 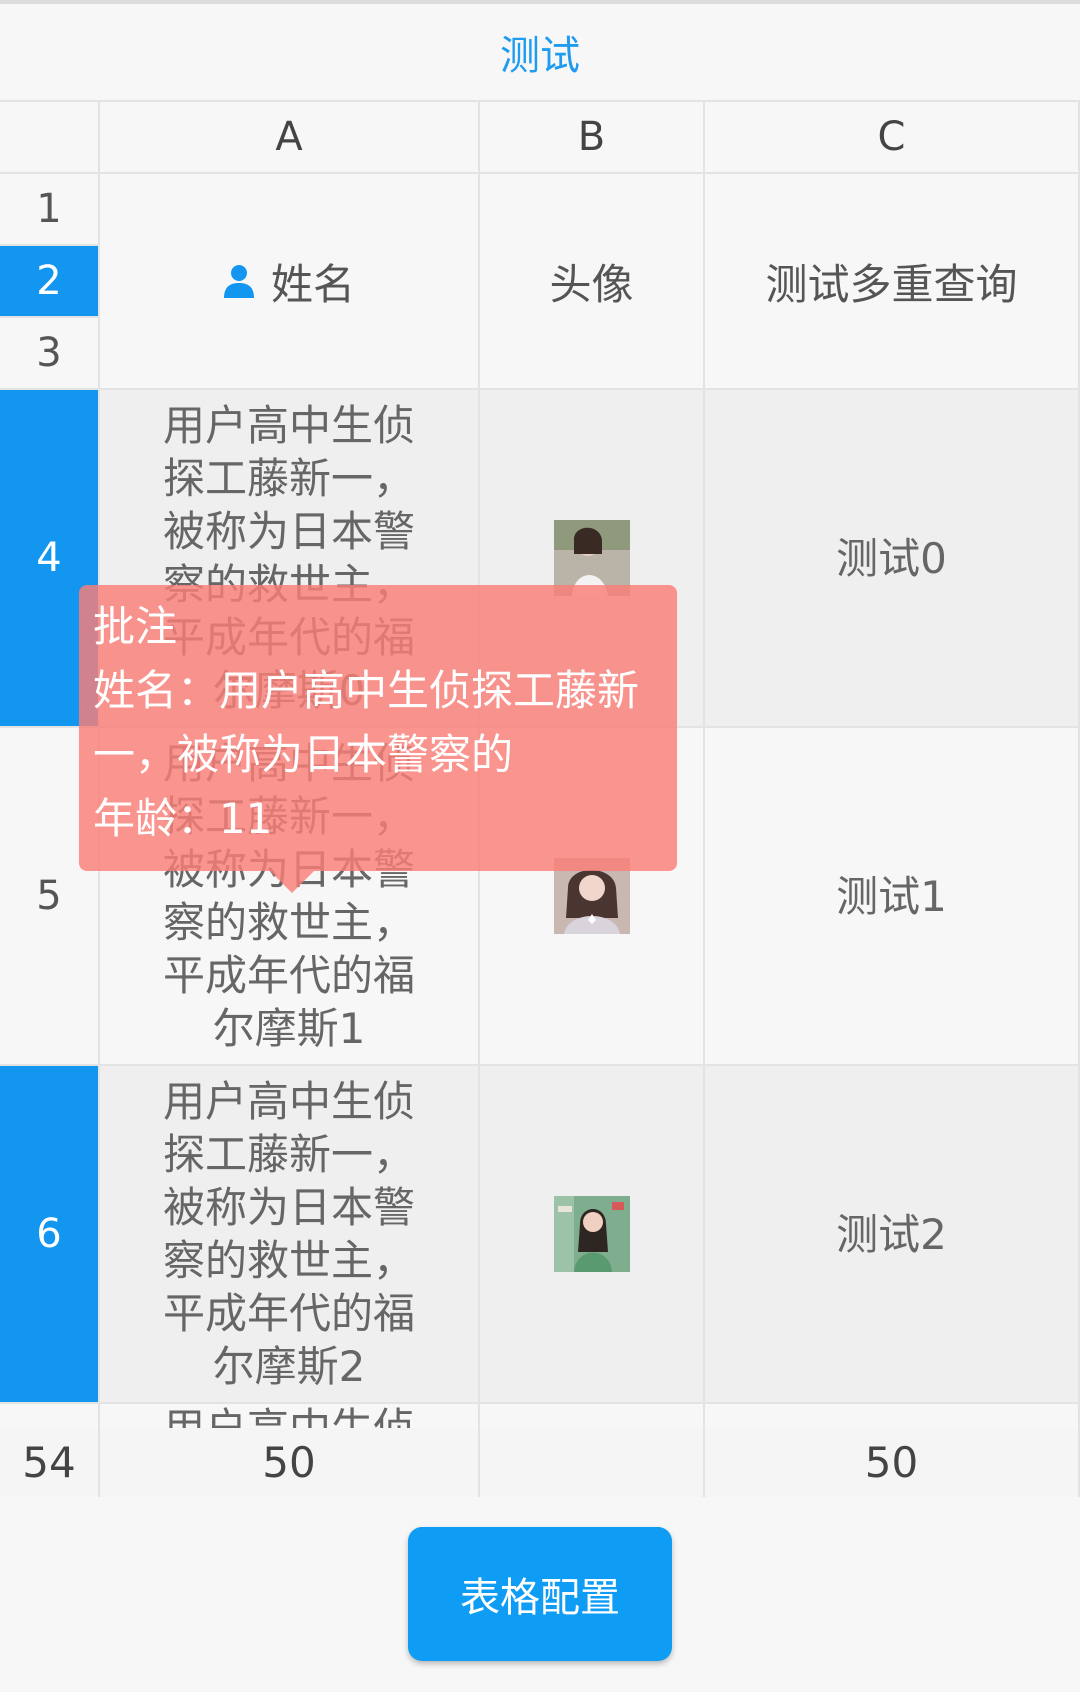 I want to click on description-cell: 用户高中生侦探工藤新一，被称为日本警察的救世主，平成年代的福尔摩斯2, so click(x=290, y=1235).